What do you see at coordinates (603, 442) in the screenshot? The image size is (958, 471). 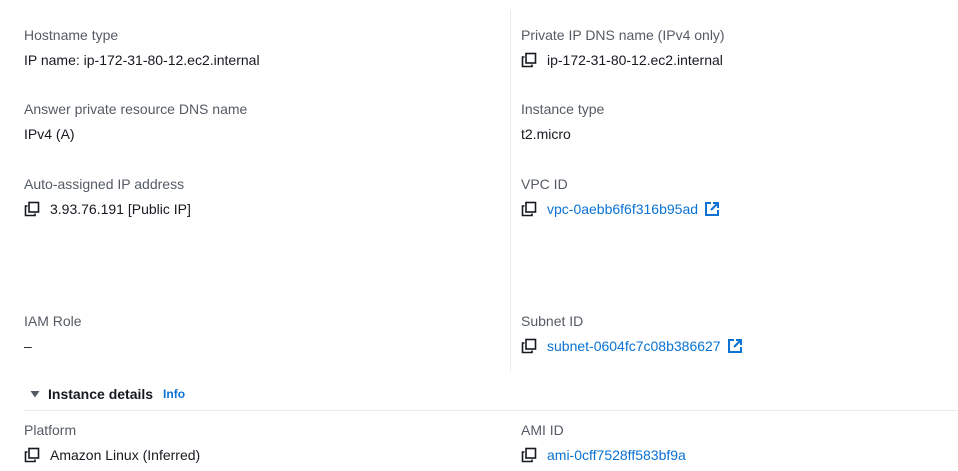 I see `ami-id-field: AMI ID ami-0cff7528ff583bf9a` at bounding box center [603, 442].